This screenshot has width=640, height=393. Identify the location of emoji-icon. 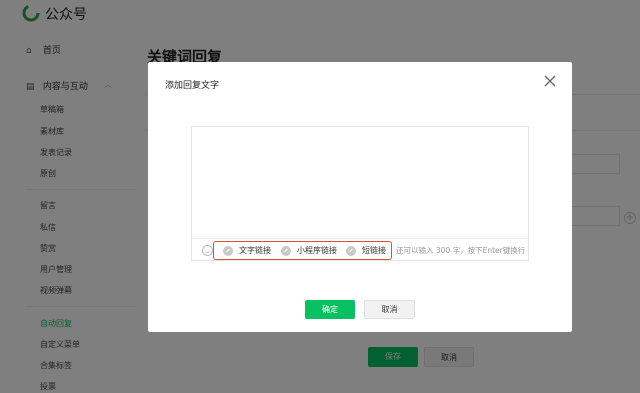
(207, 250).